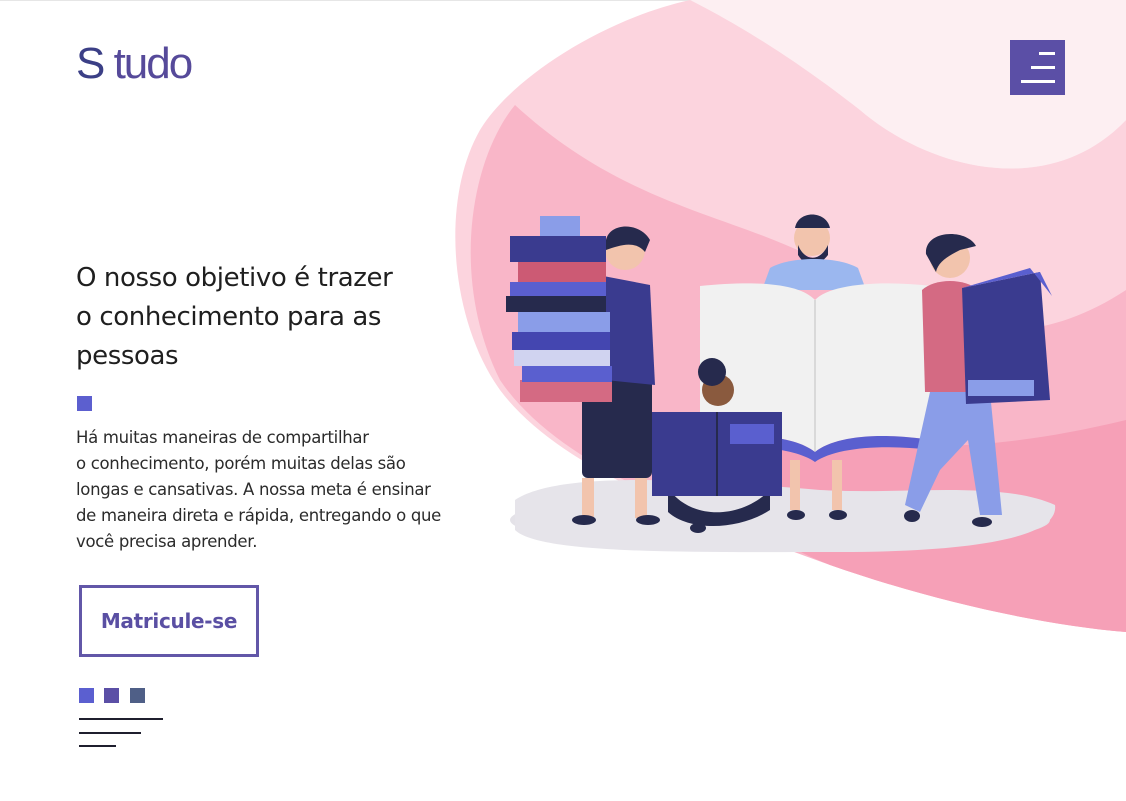 The image size is (1126, 801). I want to click on headline-line-1: O nosso objetivo é trazer, so click(234, 278).